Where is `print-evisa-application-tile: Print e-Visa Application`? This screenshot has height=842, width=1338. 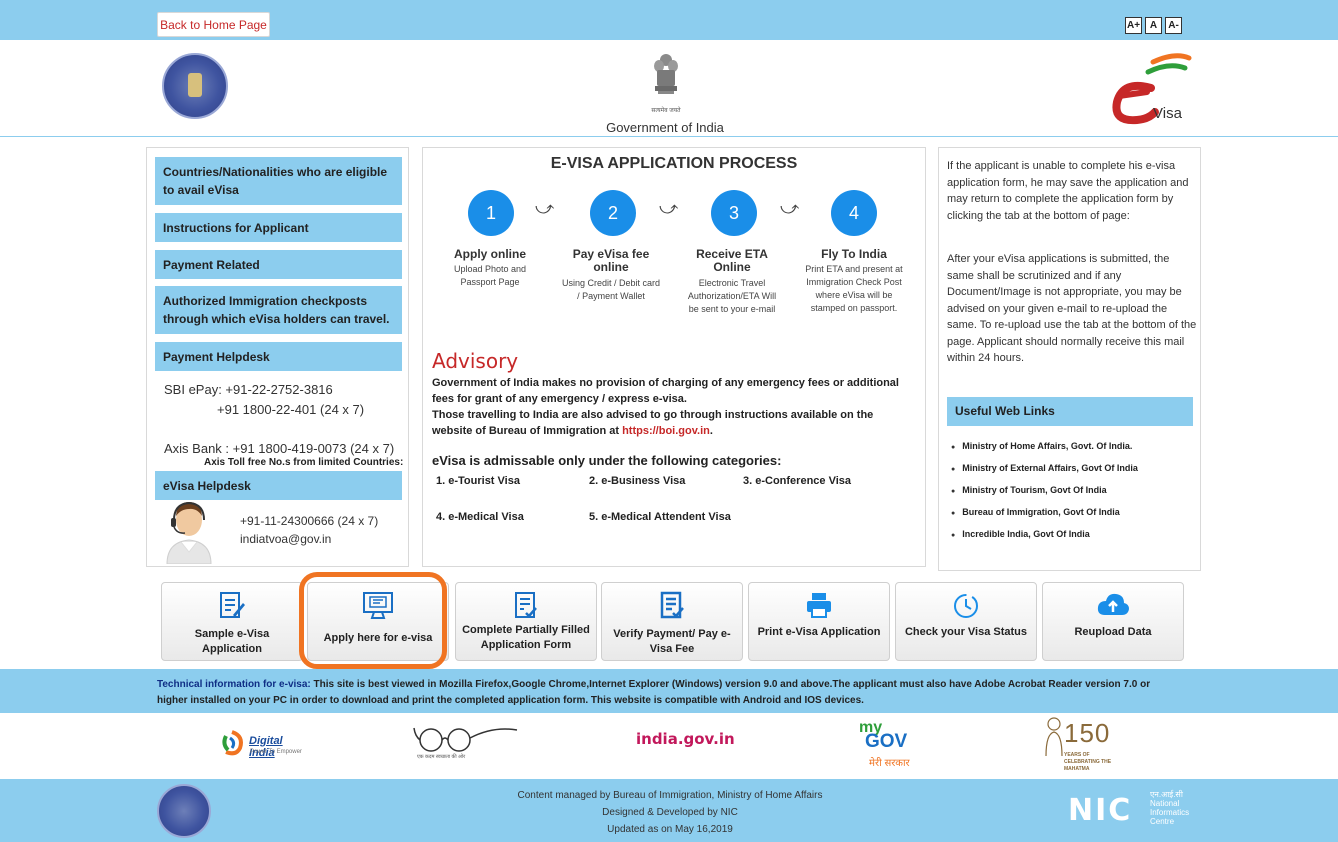 print-evisa-application-tile: Print e-Visa Application is located at coordinates (819, 621).